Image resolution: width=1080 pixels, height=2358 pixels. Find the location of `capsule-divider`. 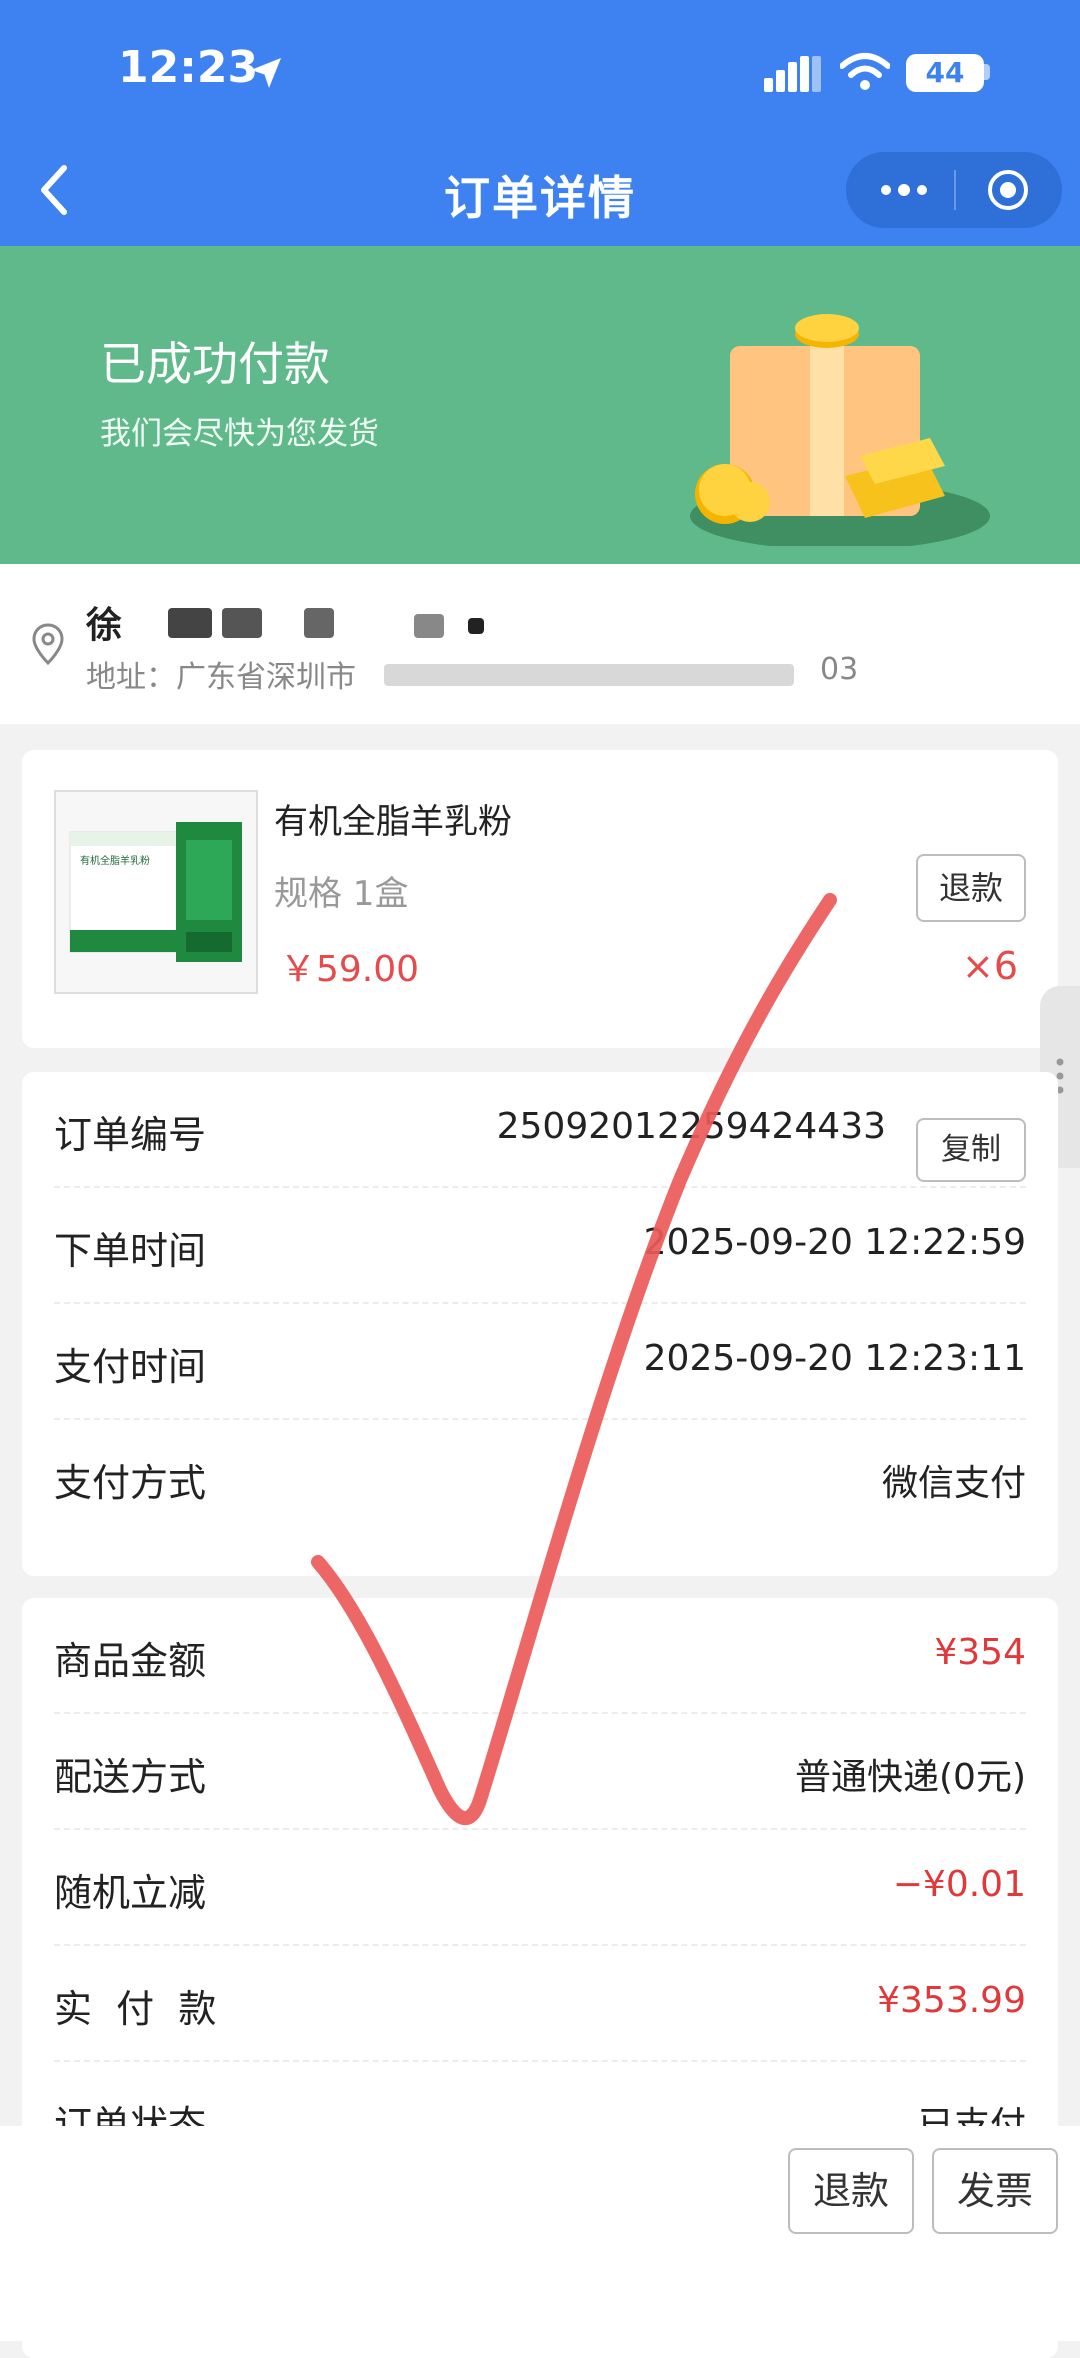

capsule-divider is located at coordinates (955, 190).